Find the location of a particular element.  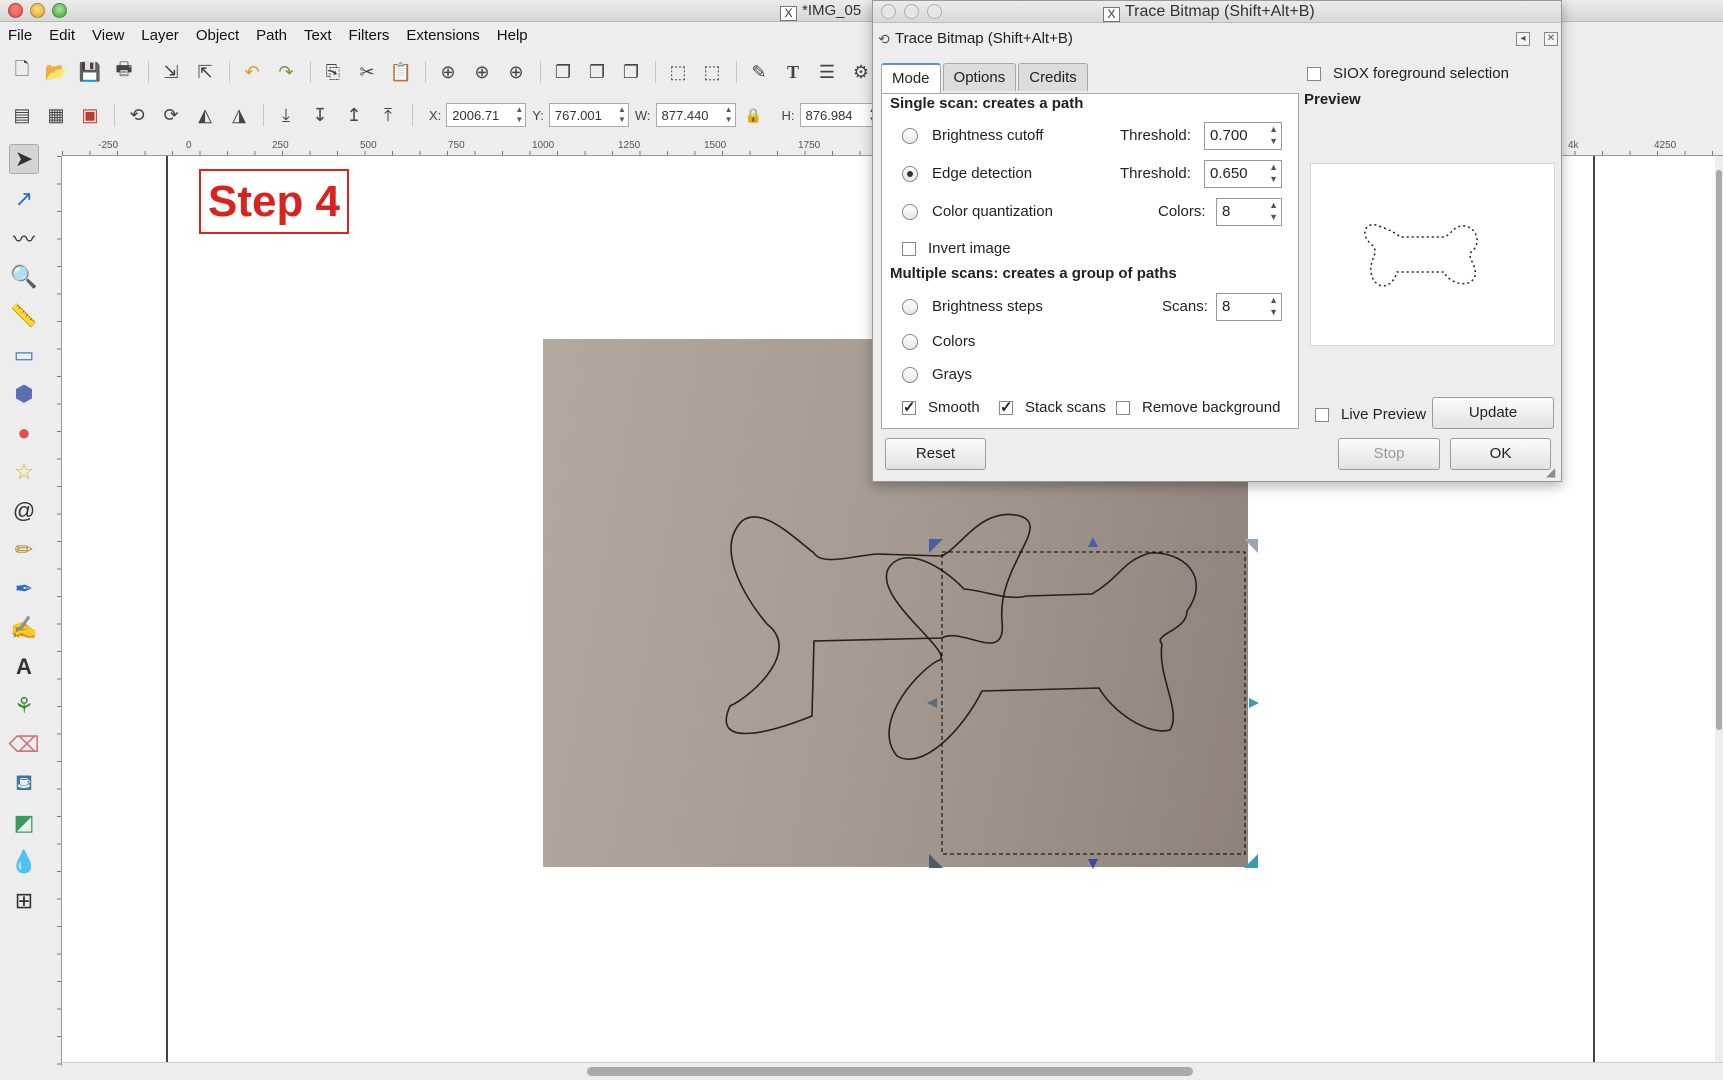

ungroup-icon: ⬚ is located at coordinates (712, 72).